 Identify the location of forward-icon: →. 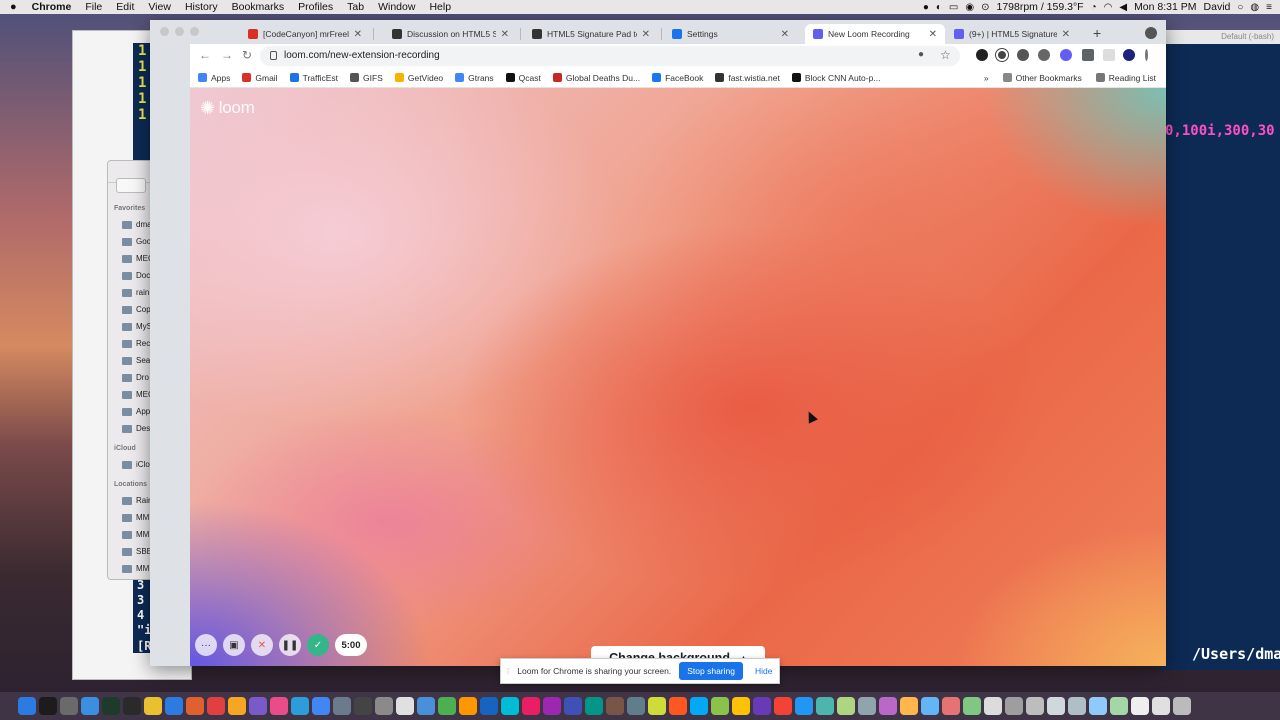
(227, 55).